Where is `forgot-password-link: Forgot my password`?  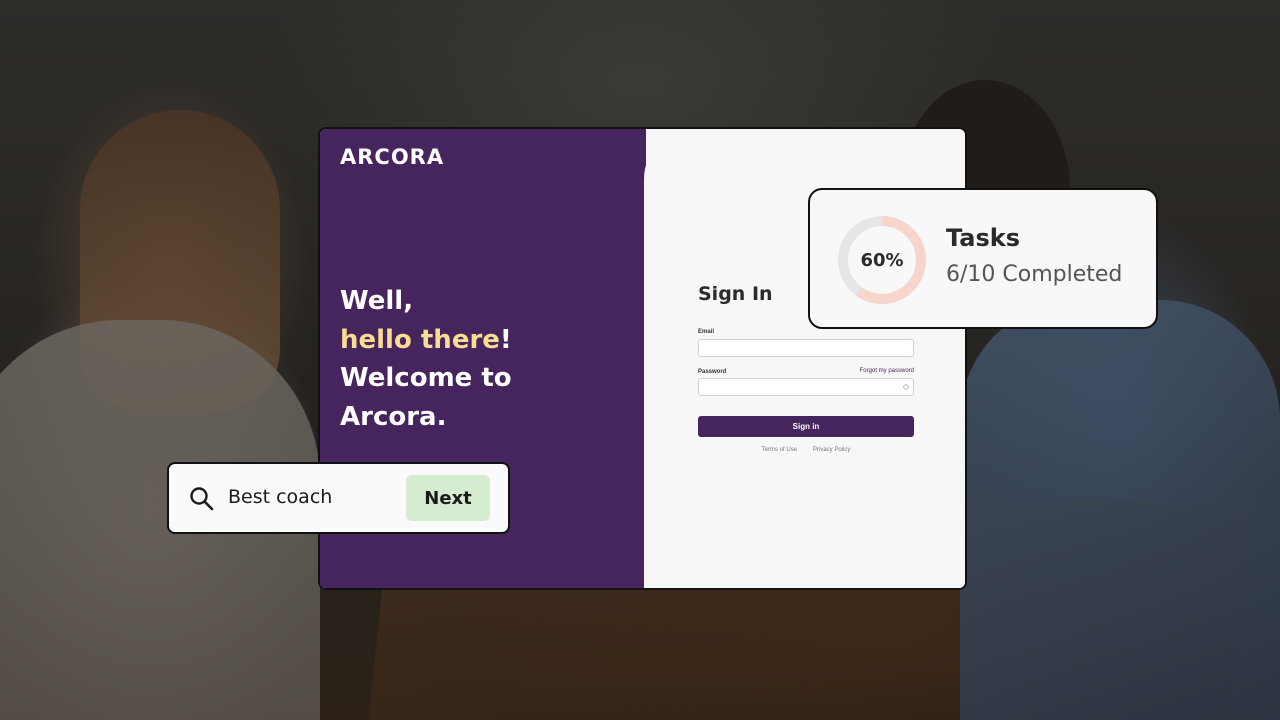 forgot-password-link: Forgot my password is located at coordinates (887, 371).